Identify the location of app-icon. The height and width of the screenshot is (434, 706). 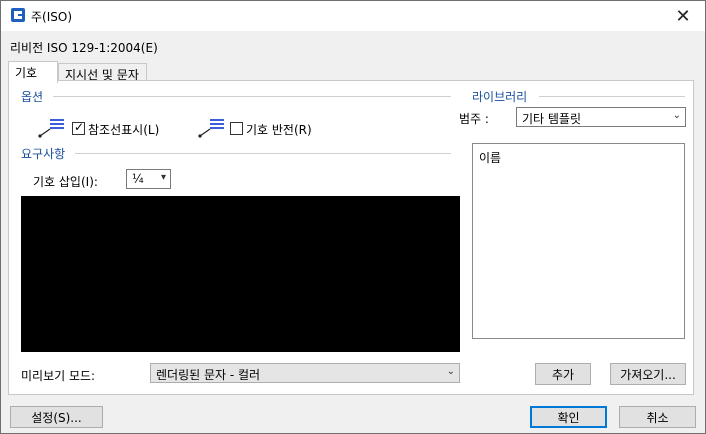
(18, 15).